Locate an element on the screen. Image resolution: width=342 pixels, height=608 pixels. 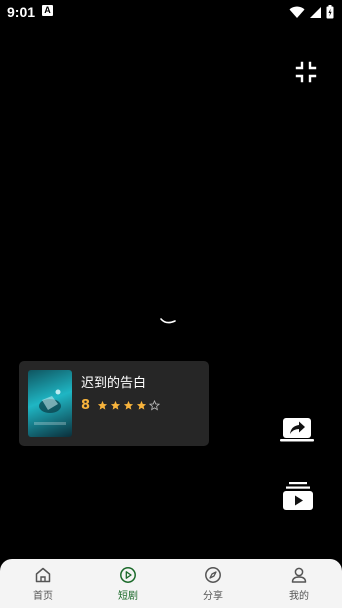
status-icons is located at coordinates (311, 12).